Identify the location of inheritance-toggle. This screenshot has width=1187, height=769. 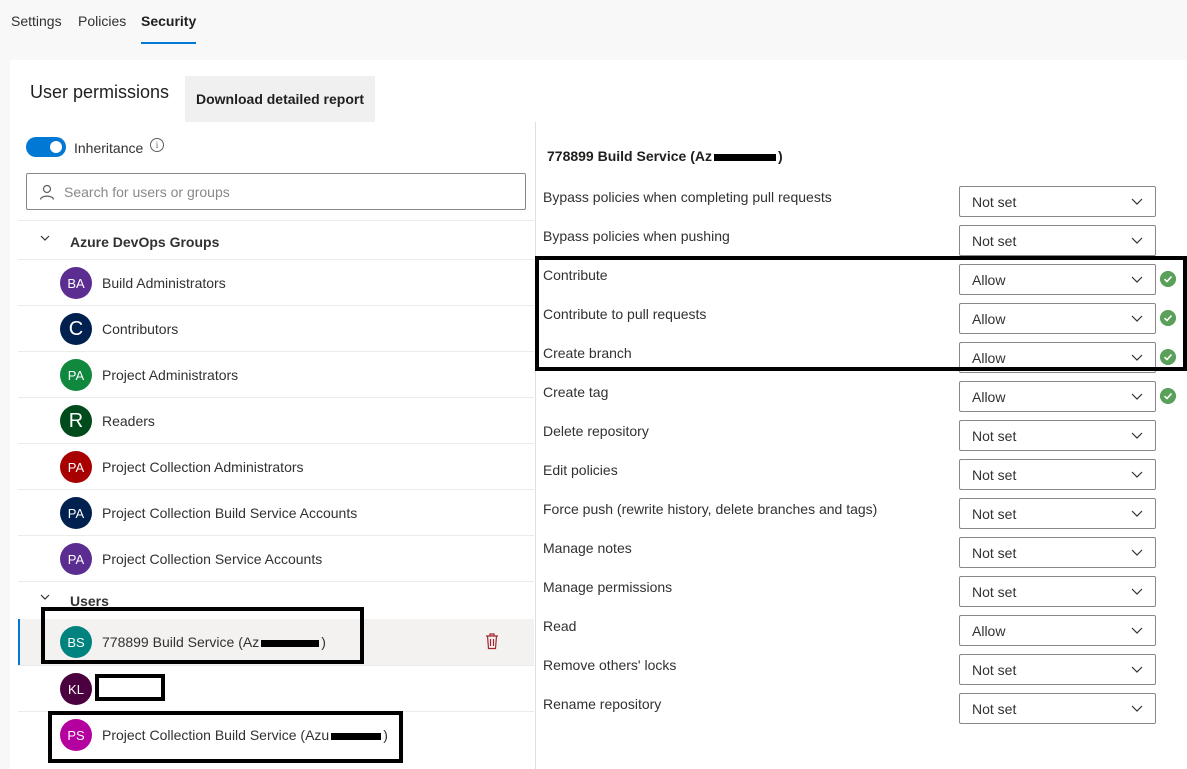
(46, 147).